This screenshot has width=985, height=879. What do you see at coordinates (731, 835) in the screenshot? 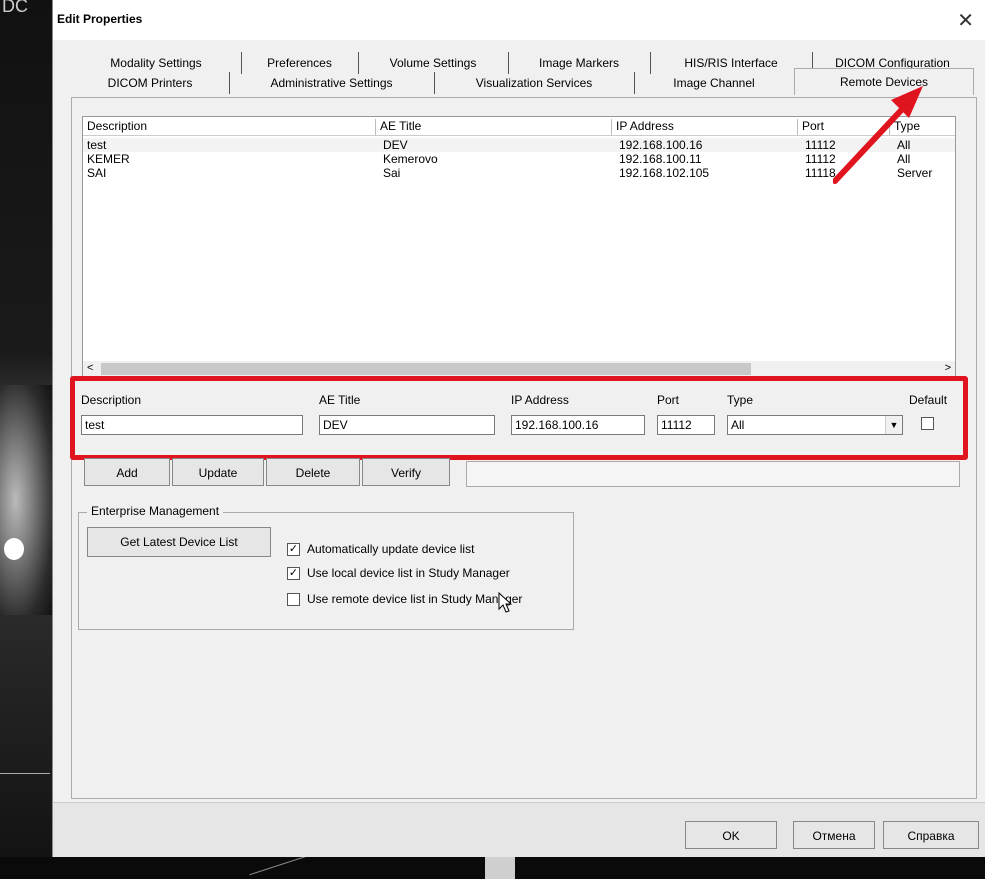
I see `ok-button: OK` at bounding box center [731, 835].